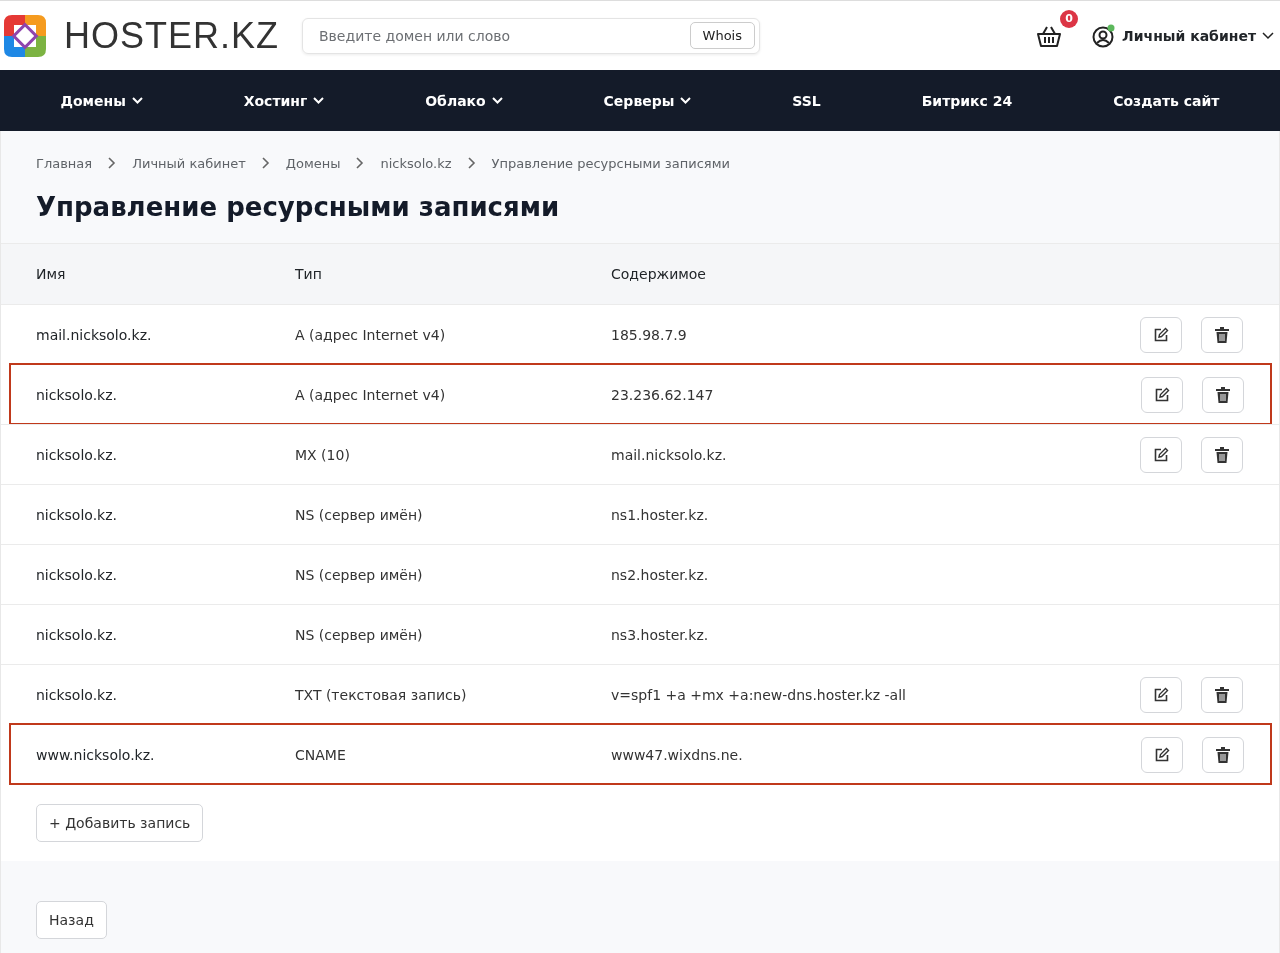  Describe the element at coordinates (759, 694) in the screenshot. I see `table-cell-text: v=spf1 +a +mx +a:new-dns.hoster.kz -all` at that location.